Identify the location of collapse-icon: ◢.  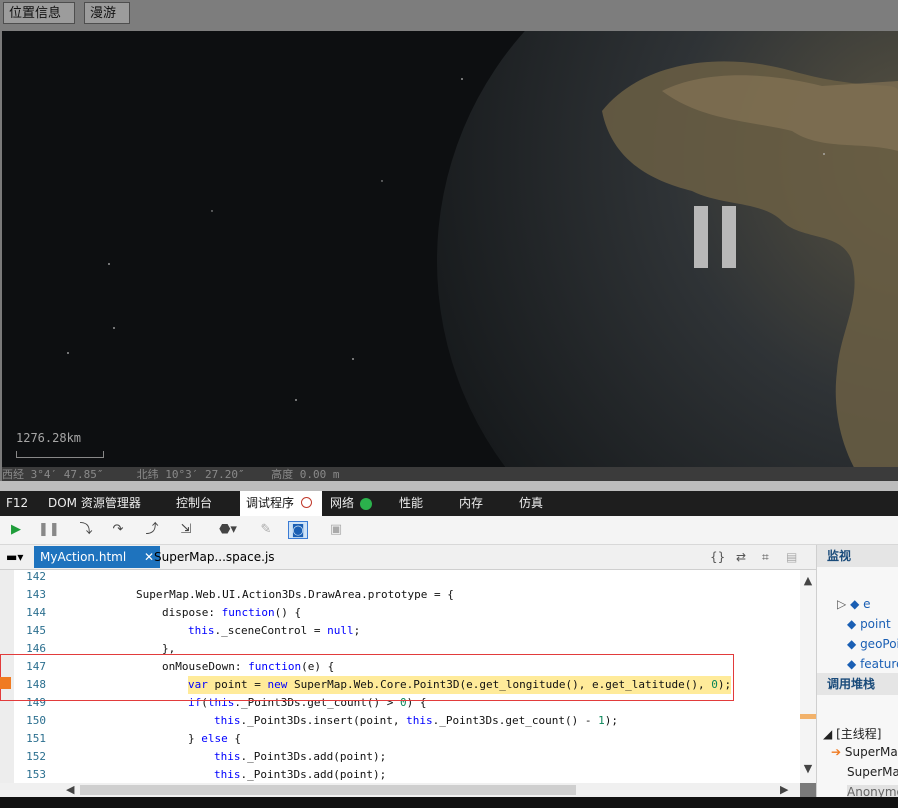
(827, 734).